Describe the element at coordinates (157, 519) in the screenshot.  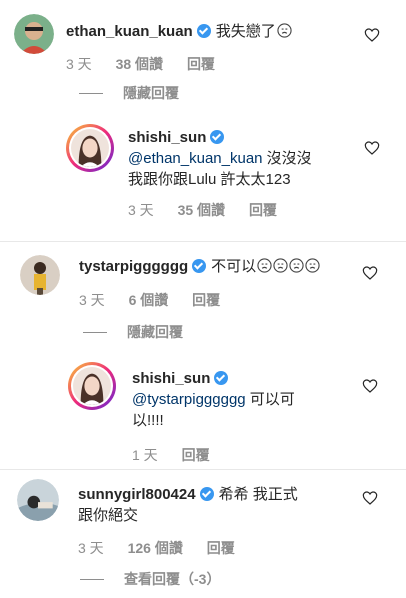
I see `comment-item: sunnygirl800424 希希 我正式 跟你絕交 3 天 126 個讚 回覆` at that location.